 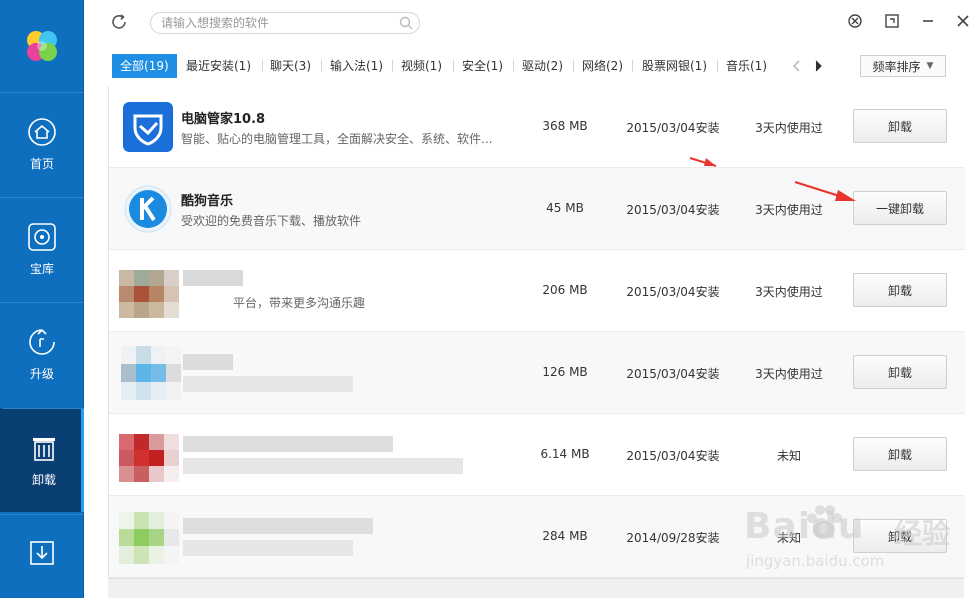 What do you see at coordinates (148, 209) in the screenshot?
I see `kugou-music-app-icon` at bounding box center [148, 209].